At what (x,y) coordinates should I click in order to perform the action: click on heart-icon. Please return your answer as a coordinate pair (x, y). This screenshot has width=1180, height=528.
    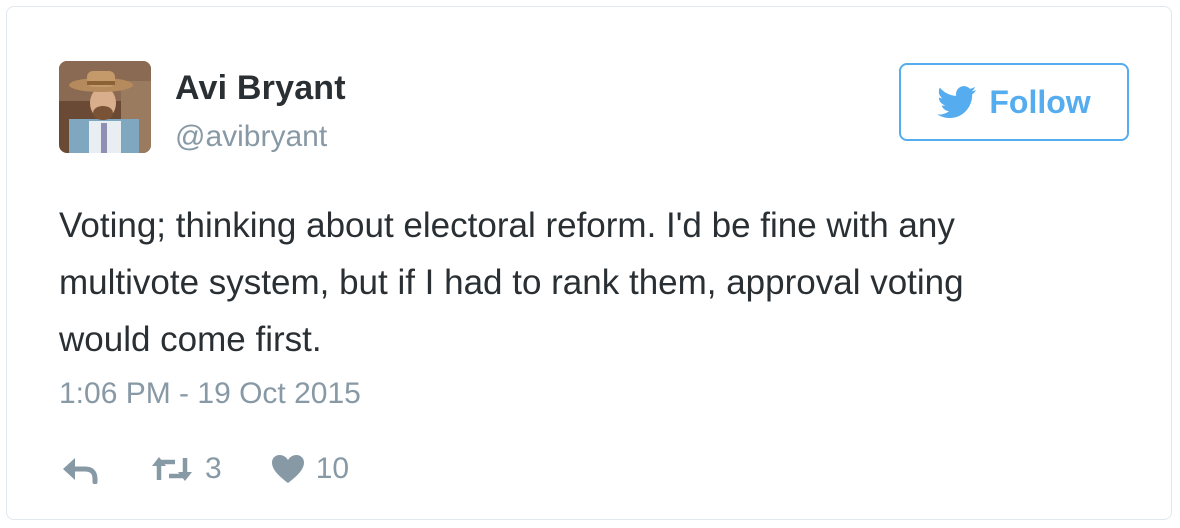
    Looking at the image, I should click on (288, 469).